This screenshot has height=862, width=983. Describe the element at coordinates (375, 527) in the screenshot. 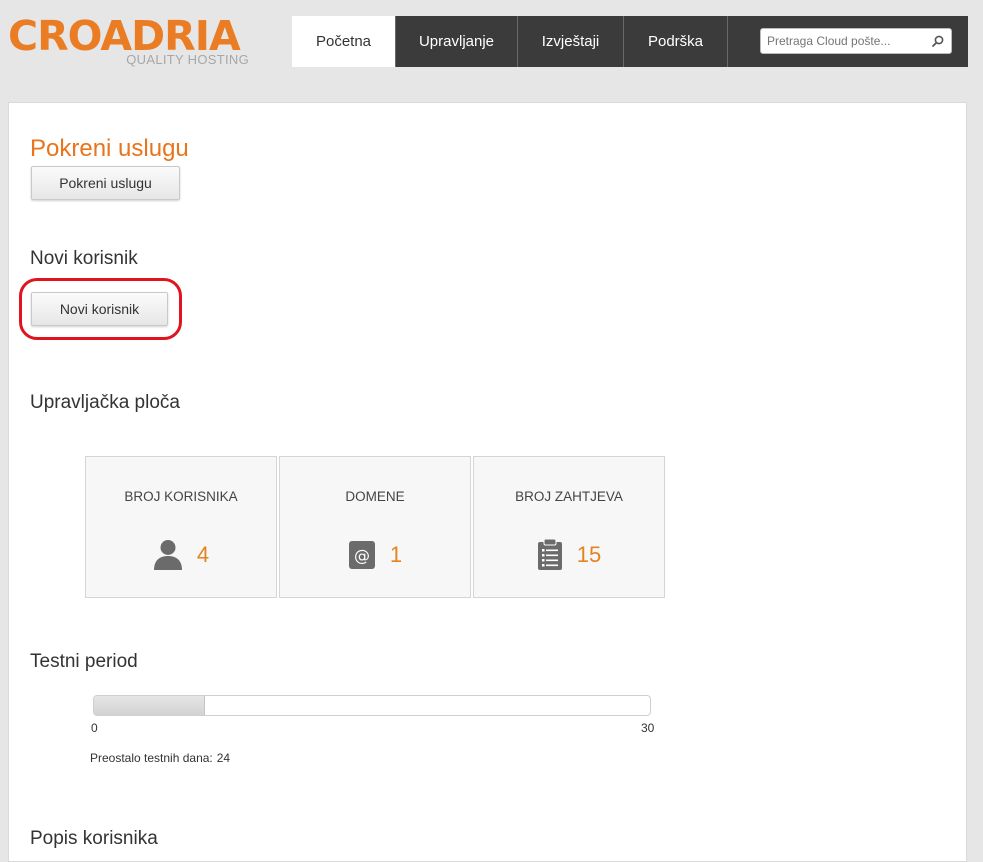

I see `stat-domains: DOMENE @ 1` at that location.